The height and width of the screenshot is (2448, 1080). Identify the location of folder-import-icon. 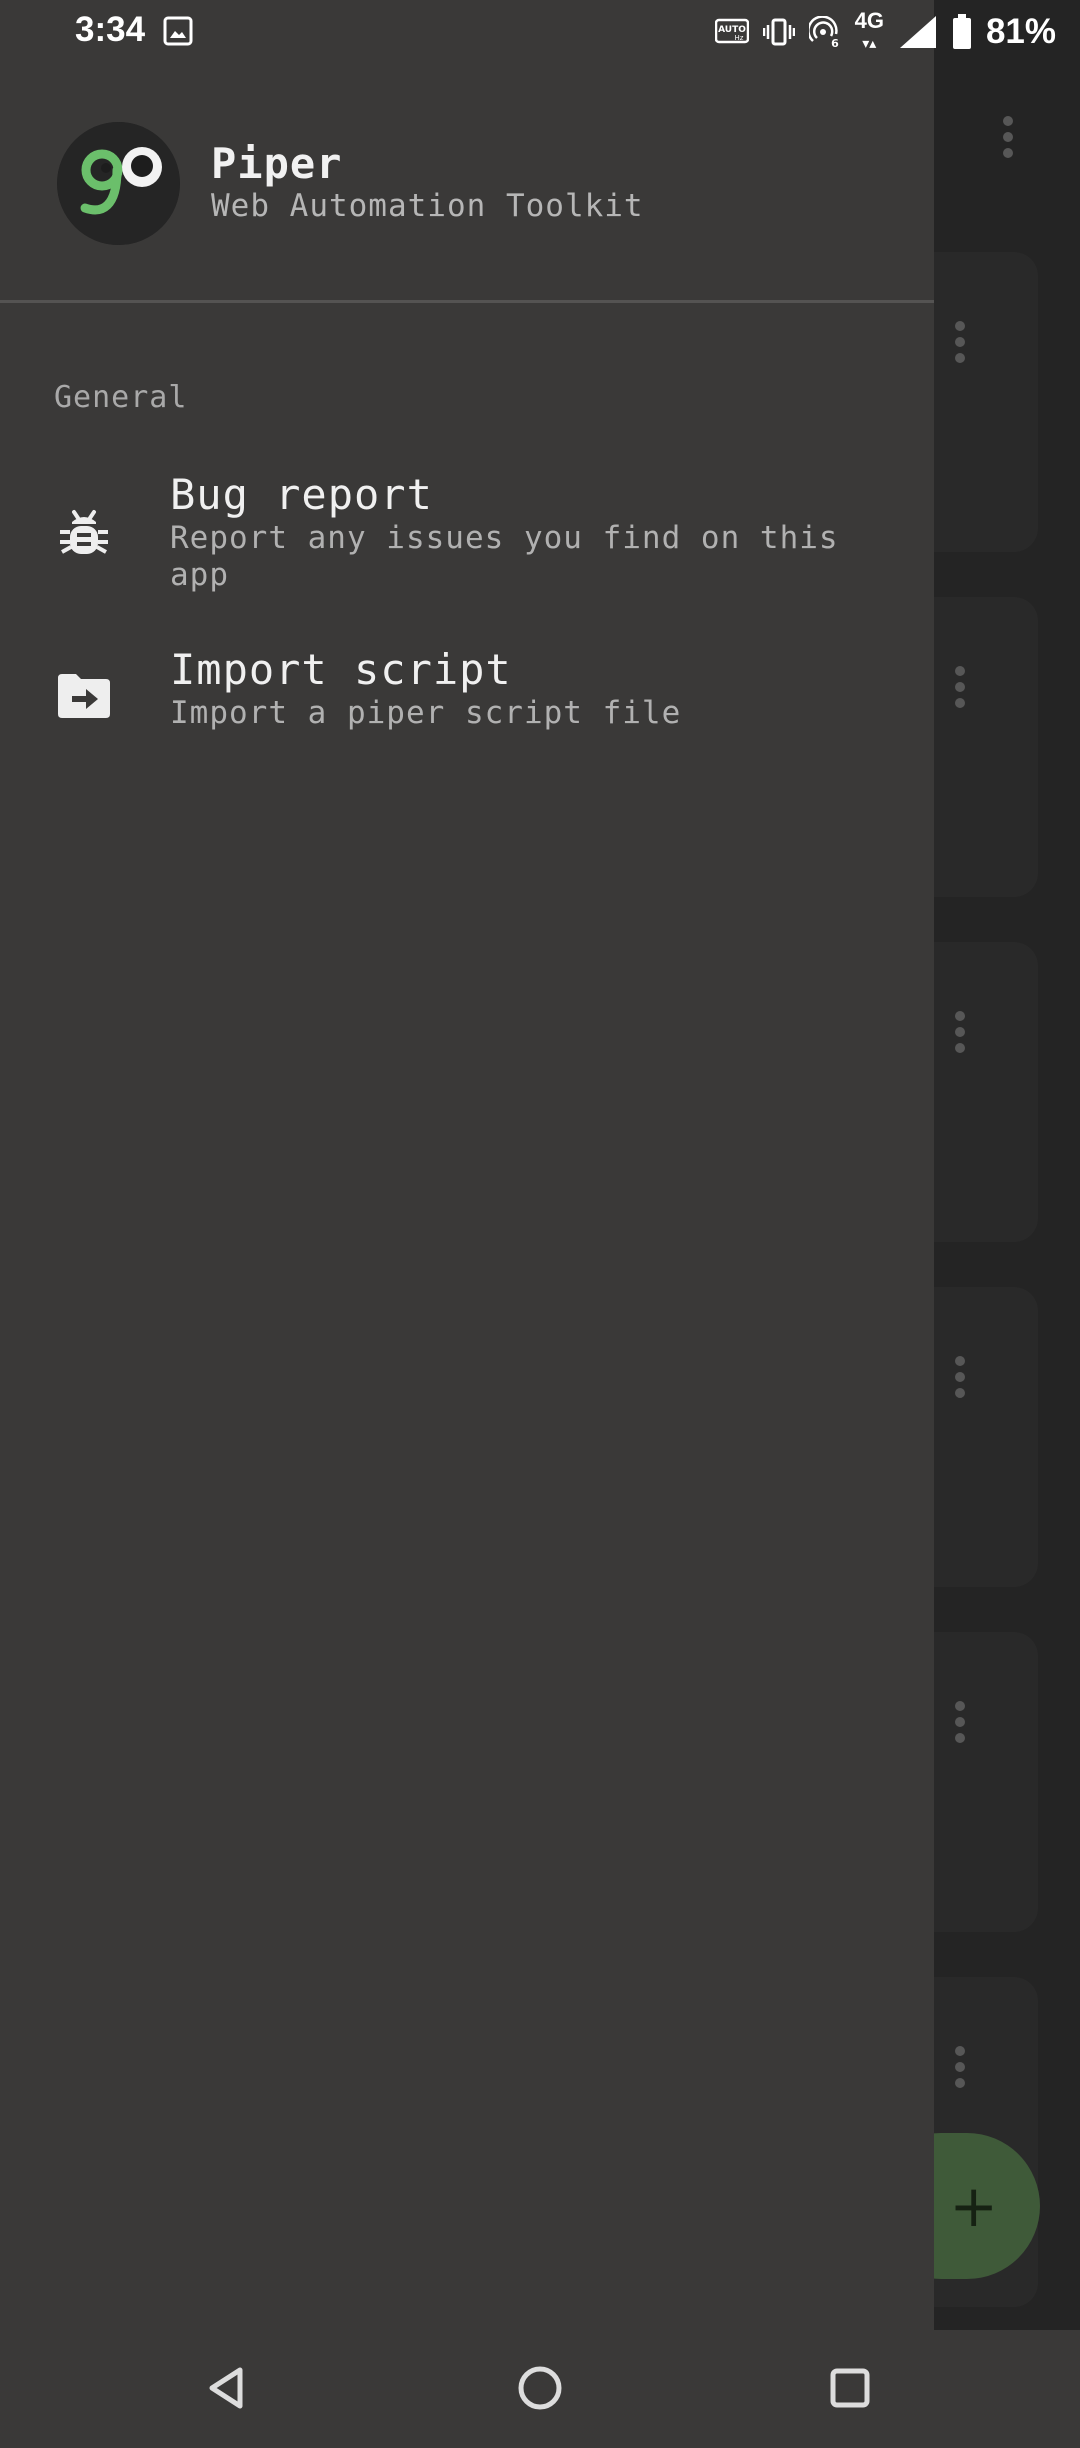
(84, 696).